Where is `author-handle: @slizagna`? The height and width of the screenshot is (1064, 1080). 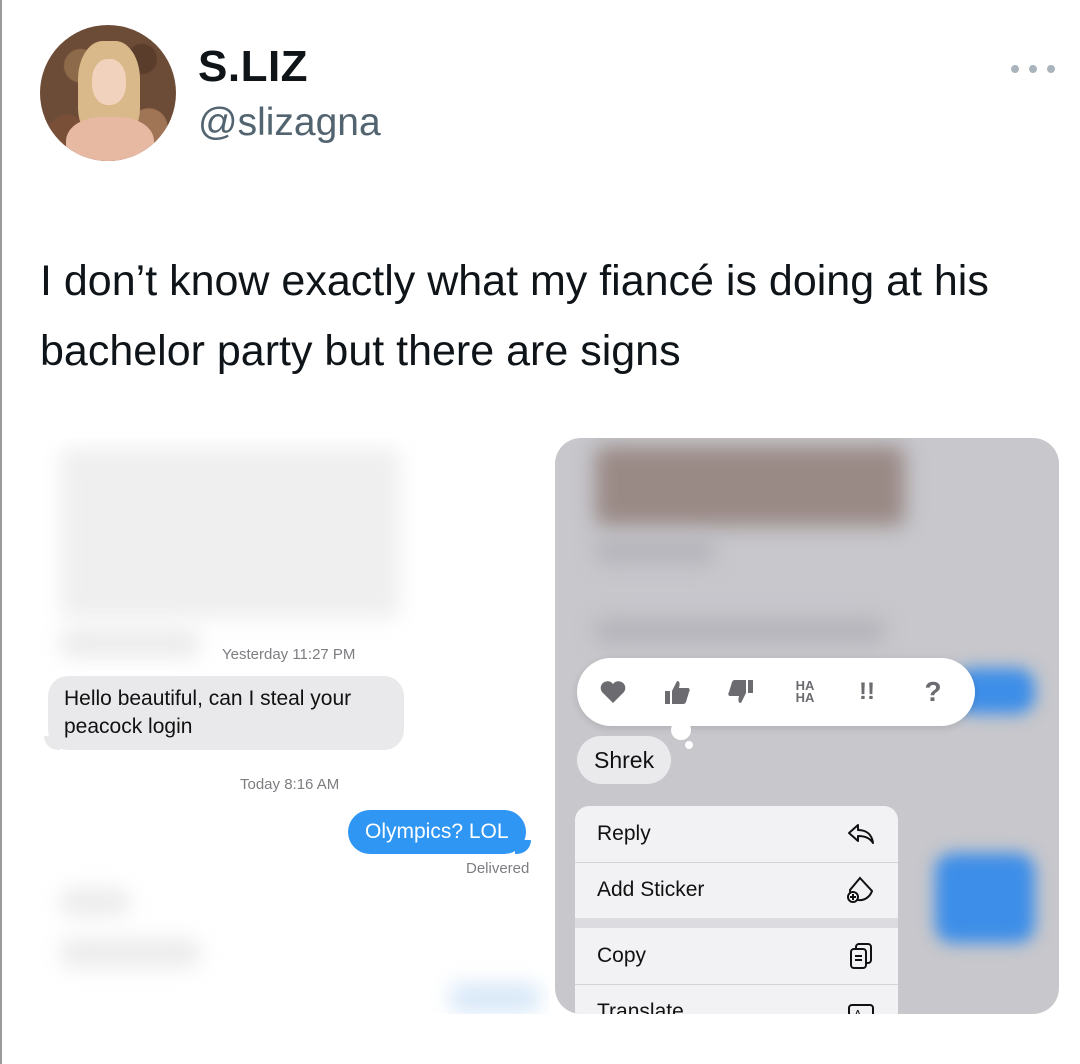 author-handle: @slizagna is located at coordinates (289, 123).